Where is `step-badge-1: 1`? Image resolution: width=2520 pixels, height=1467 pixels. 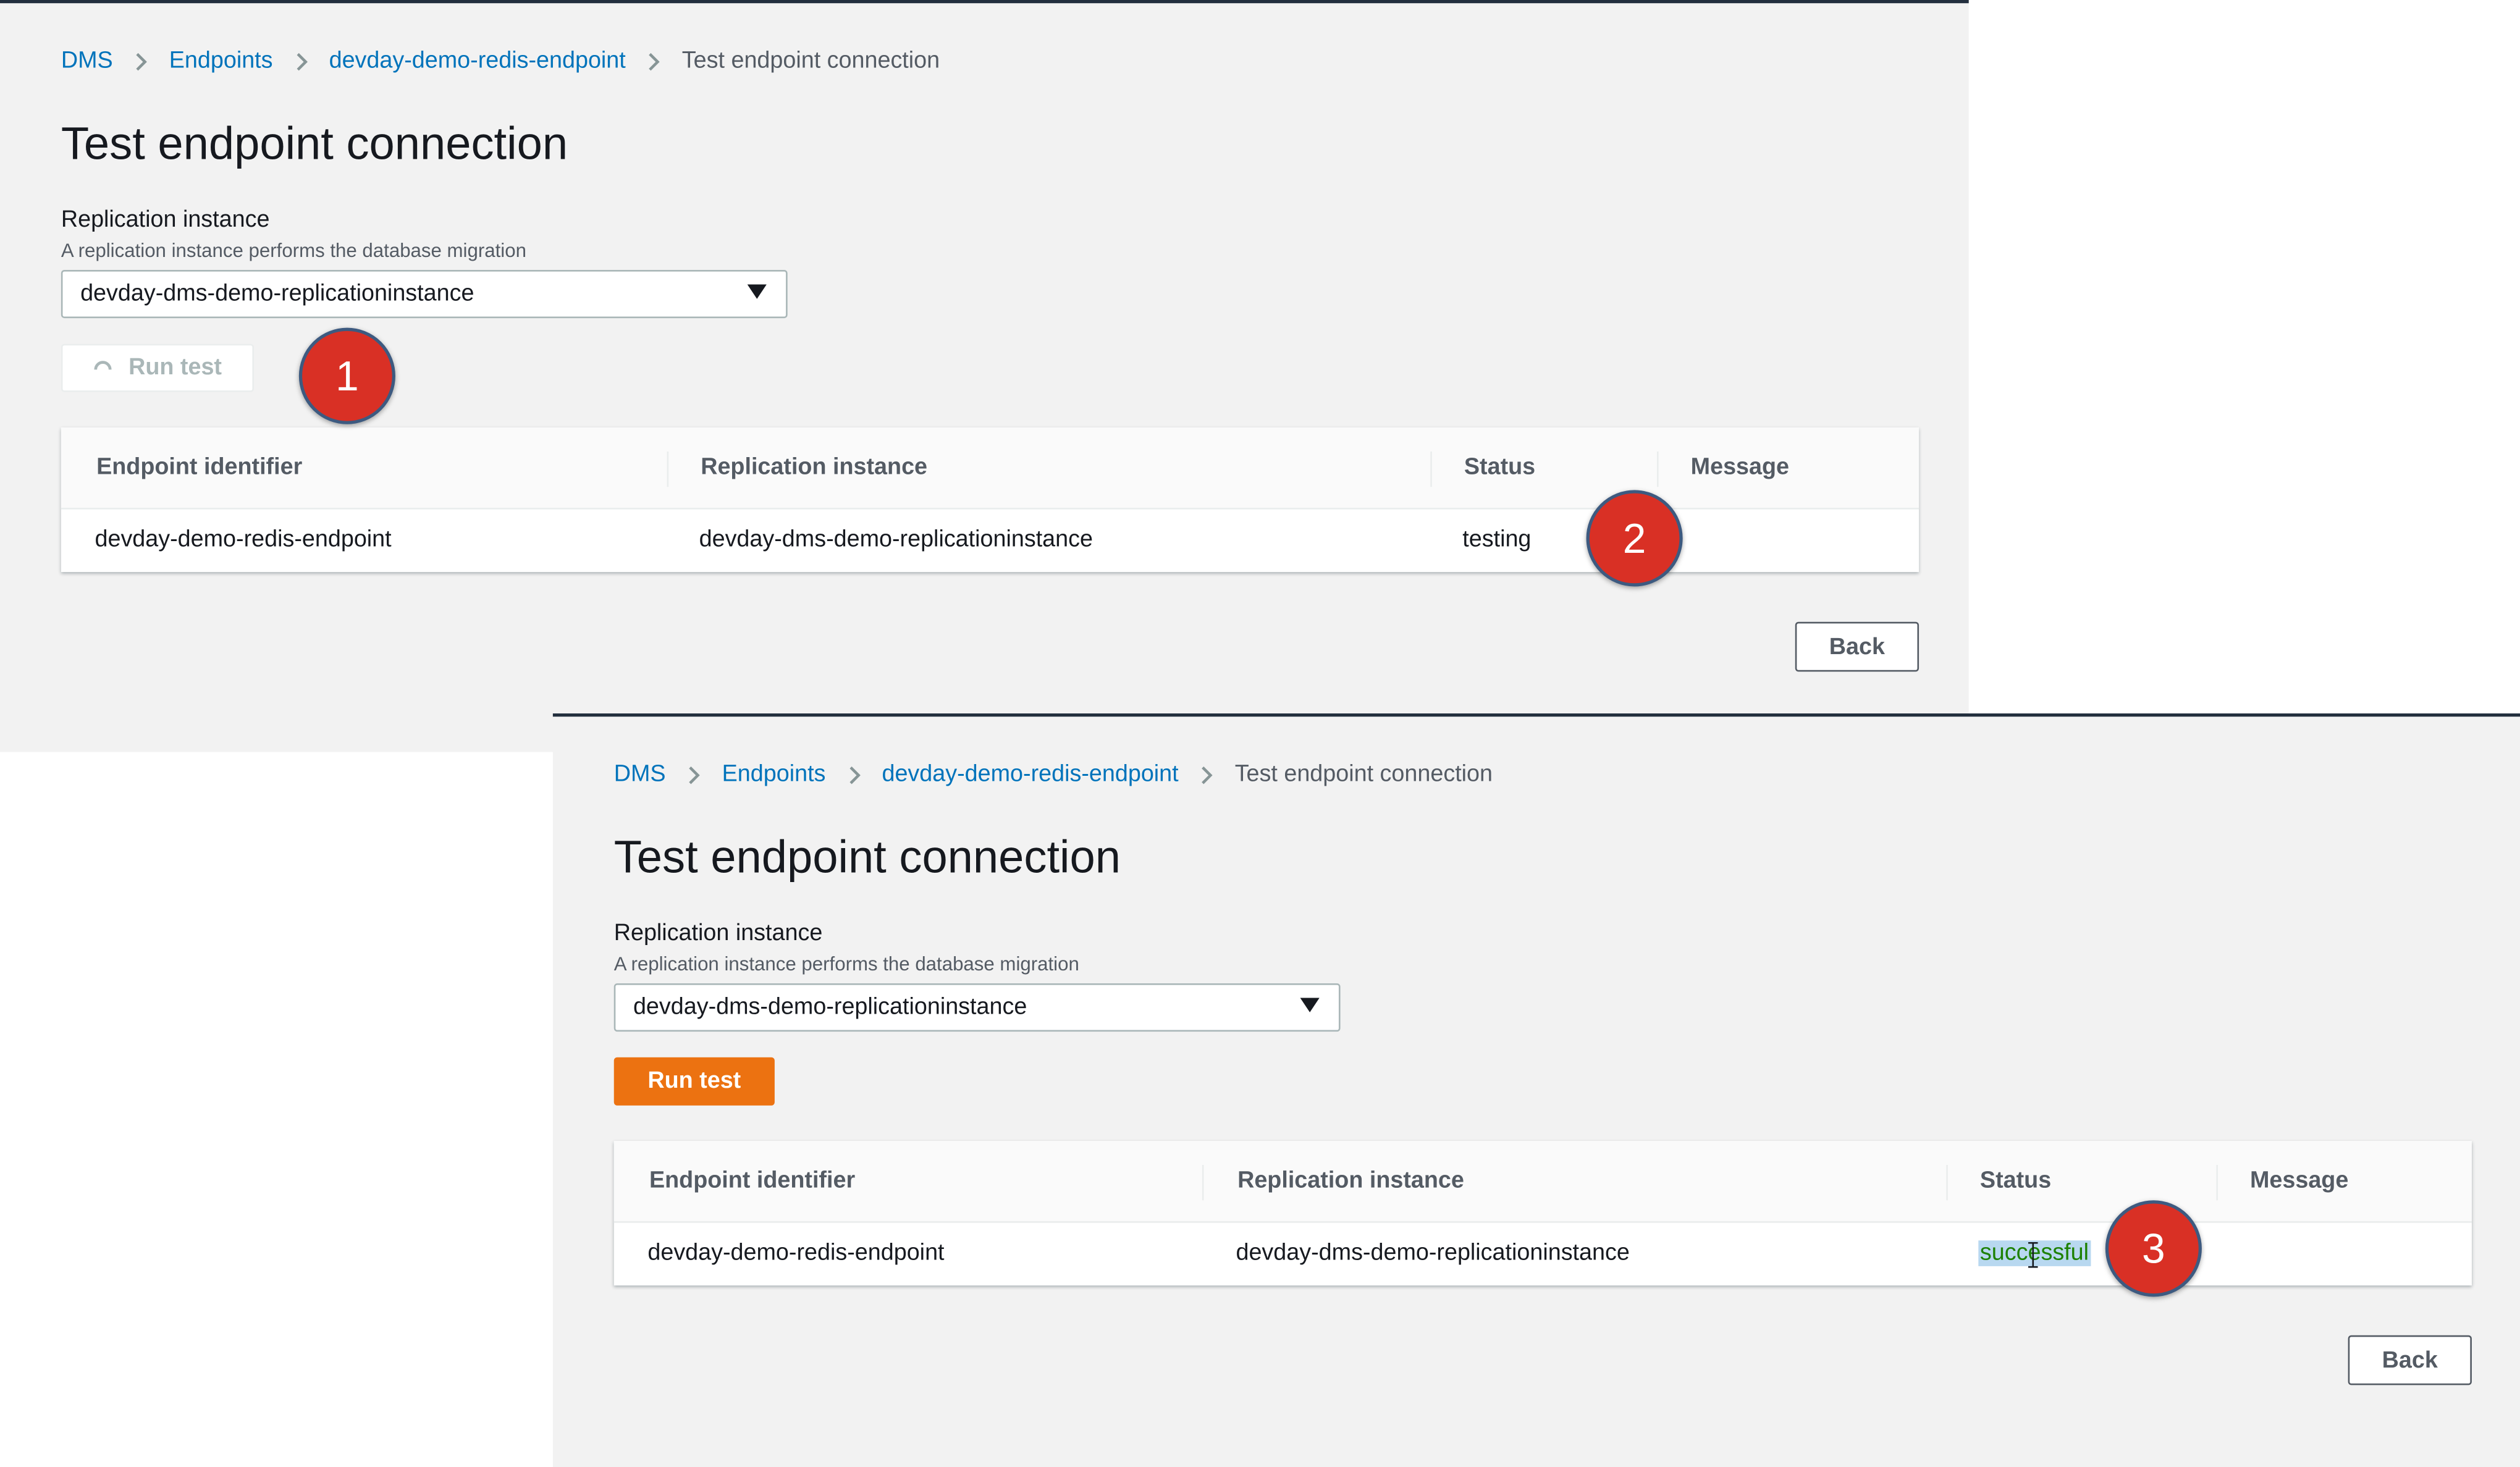 step-badge-1: 1 is located at coordinates (346, 375).